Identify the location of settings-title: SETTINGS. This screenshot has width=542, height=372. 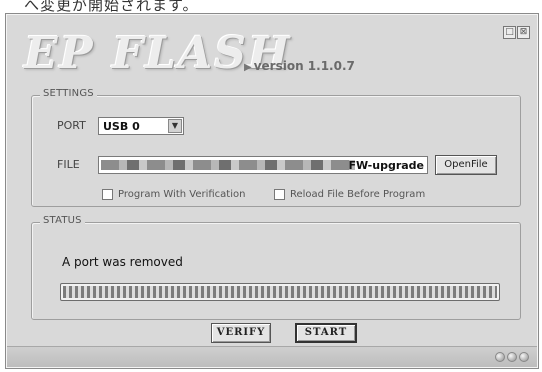
(68, 93).